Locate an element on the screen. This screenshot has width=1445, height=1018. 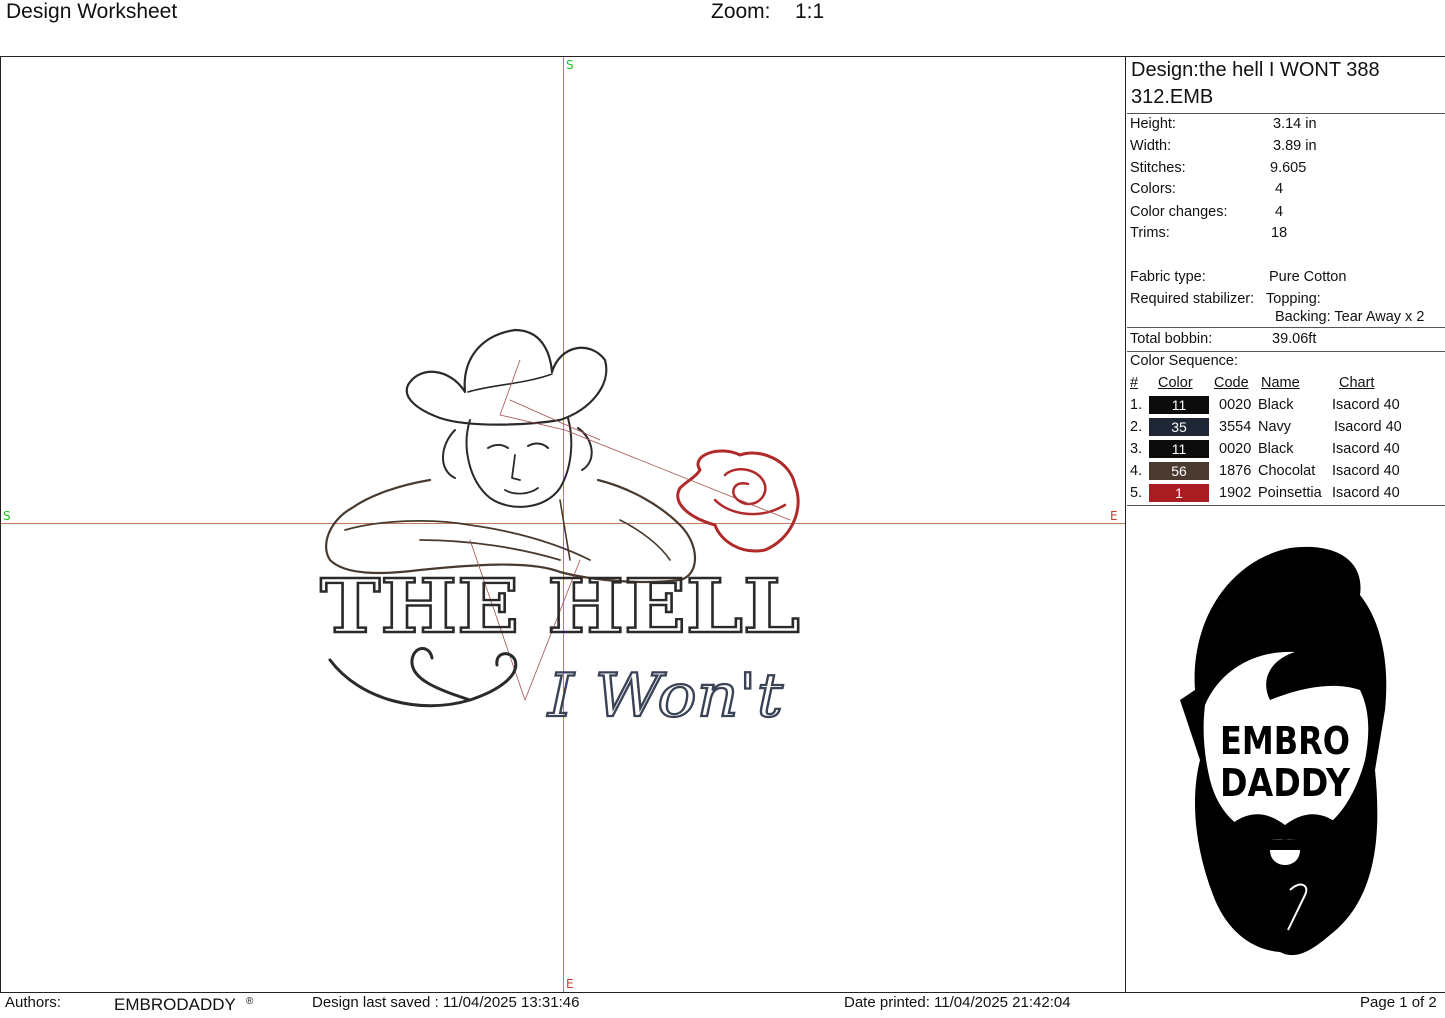
artwork-line2: I Won't is located at coordinates (665, 696).